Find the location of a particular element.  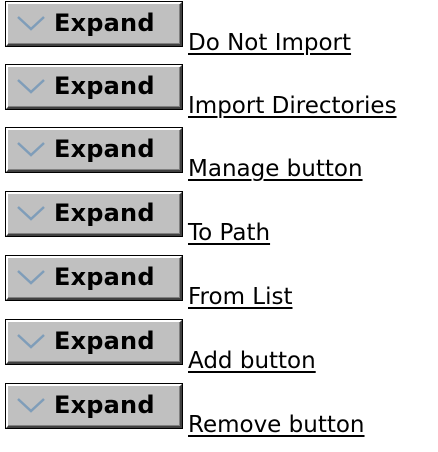

list-item: Expand To Path is located at coordinates (221, 221).